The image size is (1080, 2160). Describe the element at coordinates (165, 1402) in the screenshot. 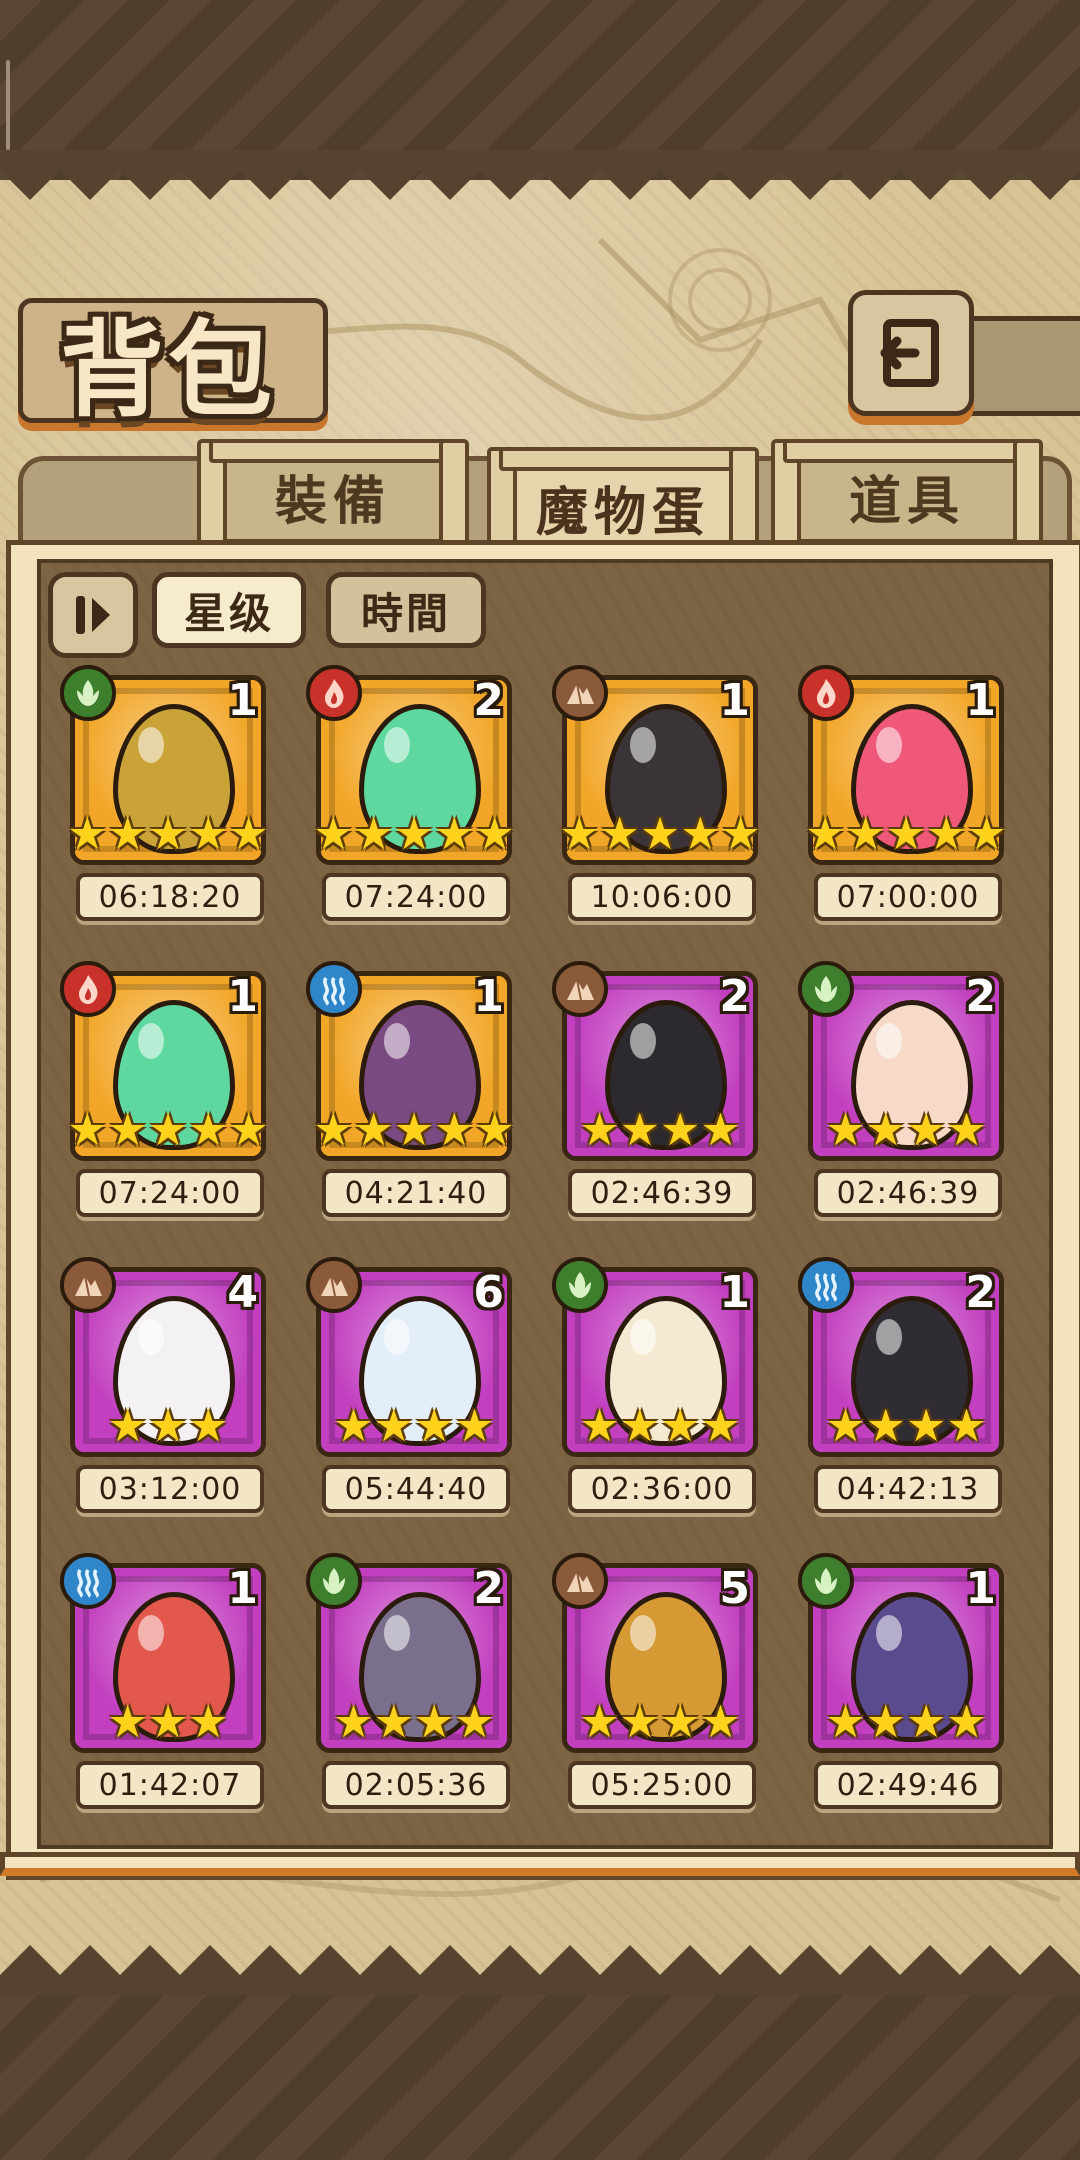

I see `egg-card: 4 ★ ★ ★ 03:12:00` at that location.